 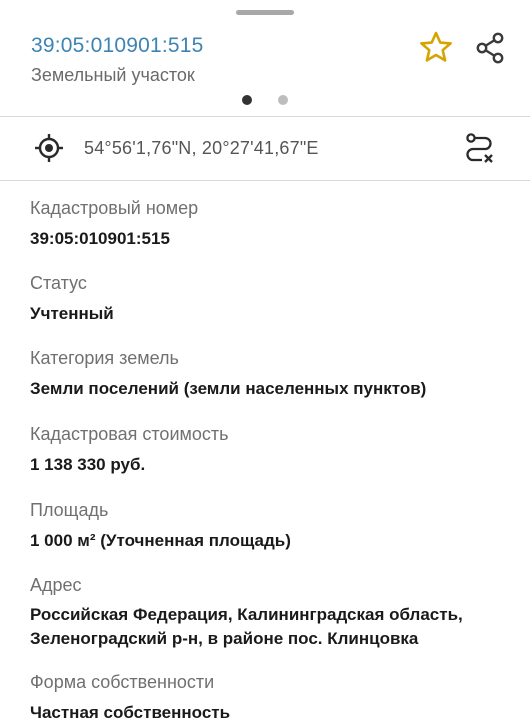 I want to click on field-value: 39:05:010901:515, so click(x=100, y=238).